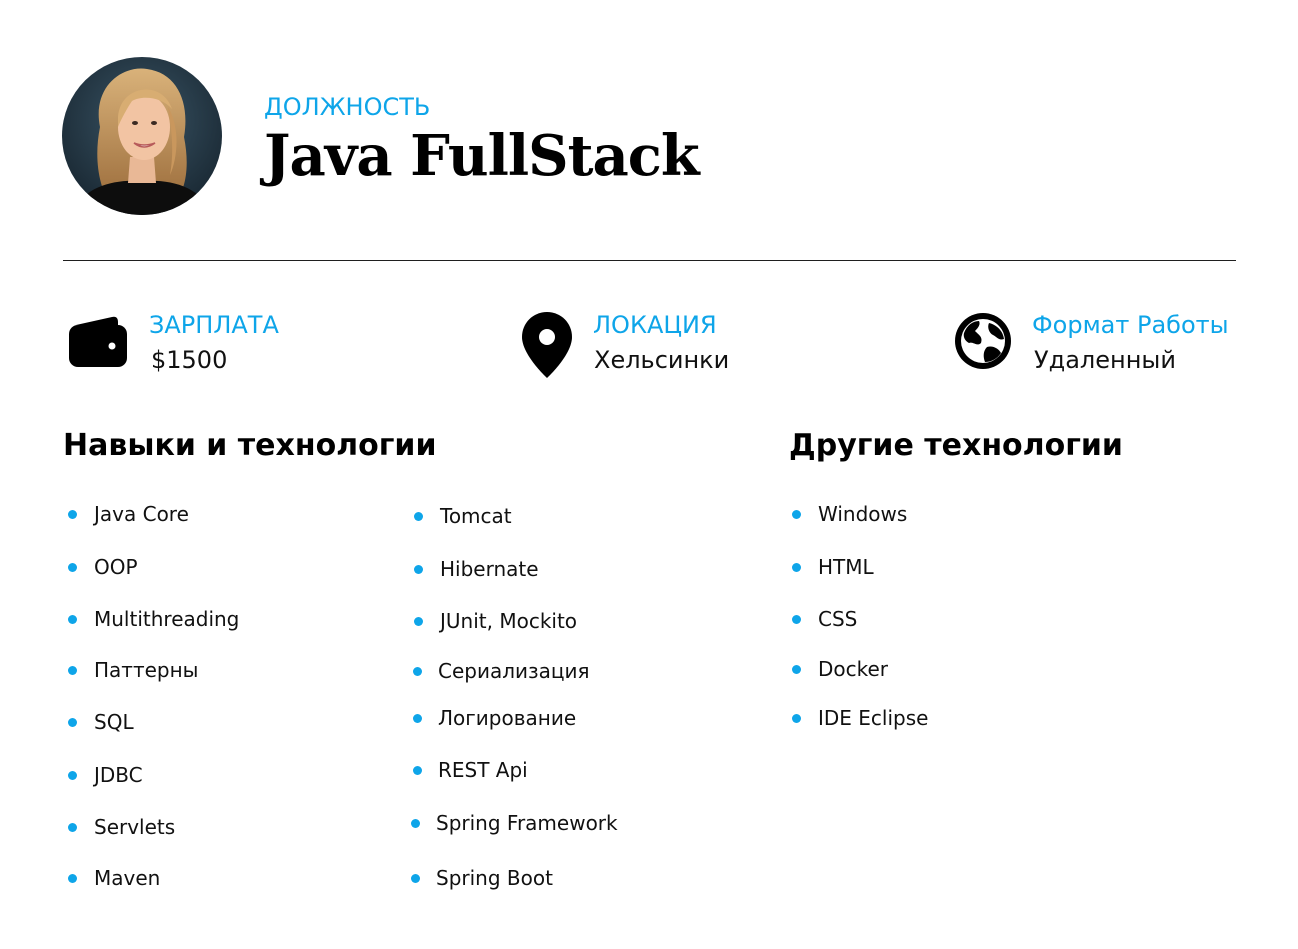  Describe the element at coordinates (476, 516) in the screenshot. I see `skill-list-item-label: Tomcat` at that location.